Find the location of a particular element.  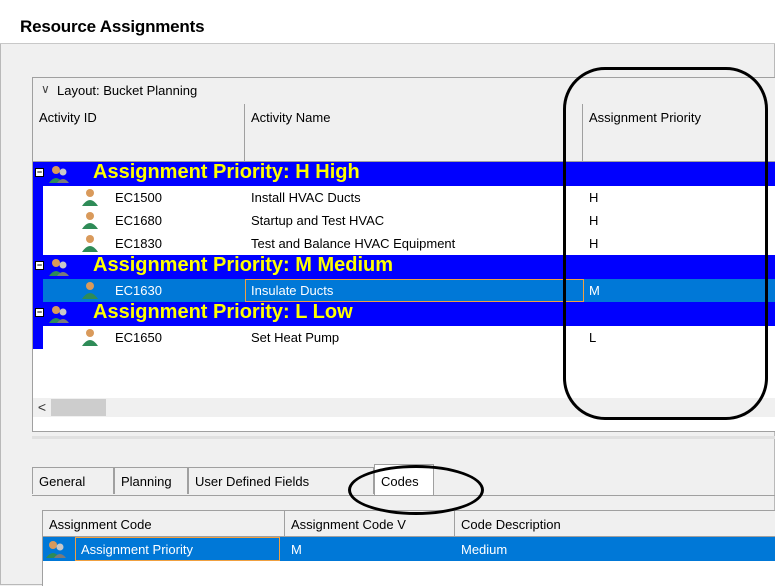

activity-name-cell: Test and Balance HVAC Equipment is located at coordinates (353, 243).